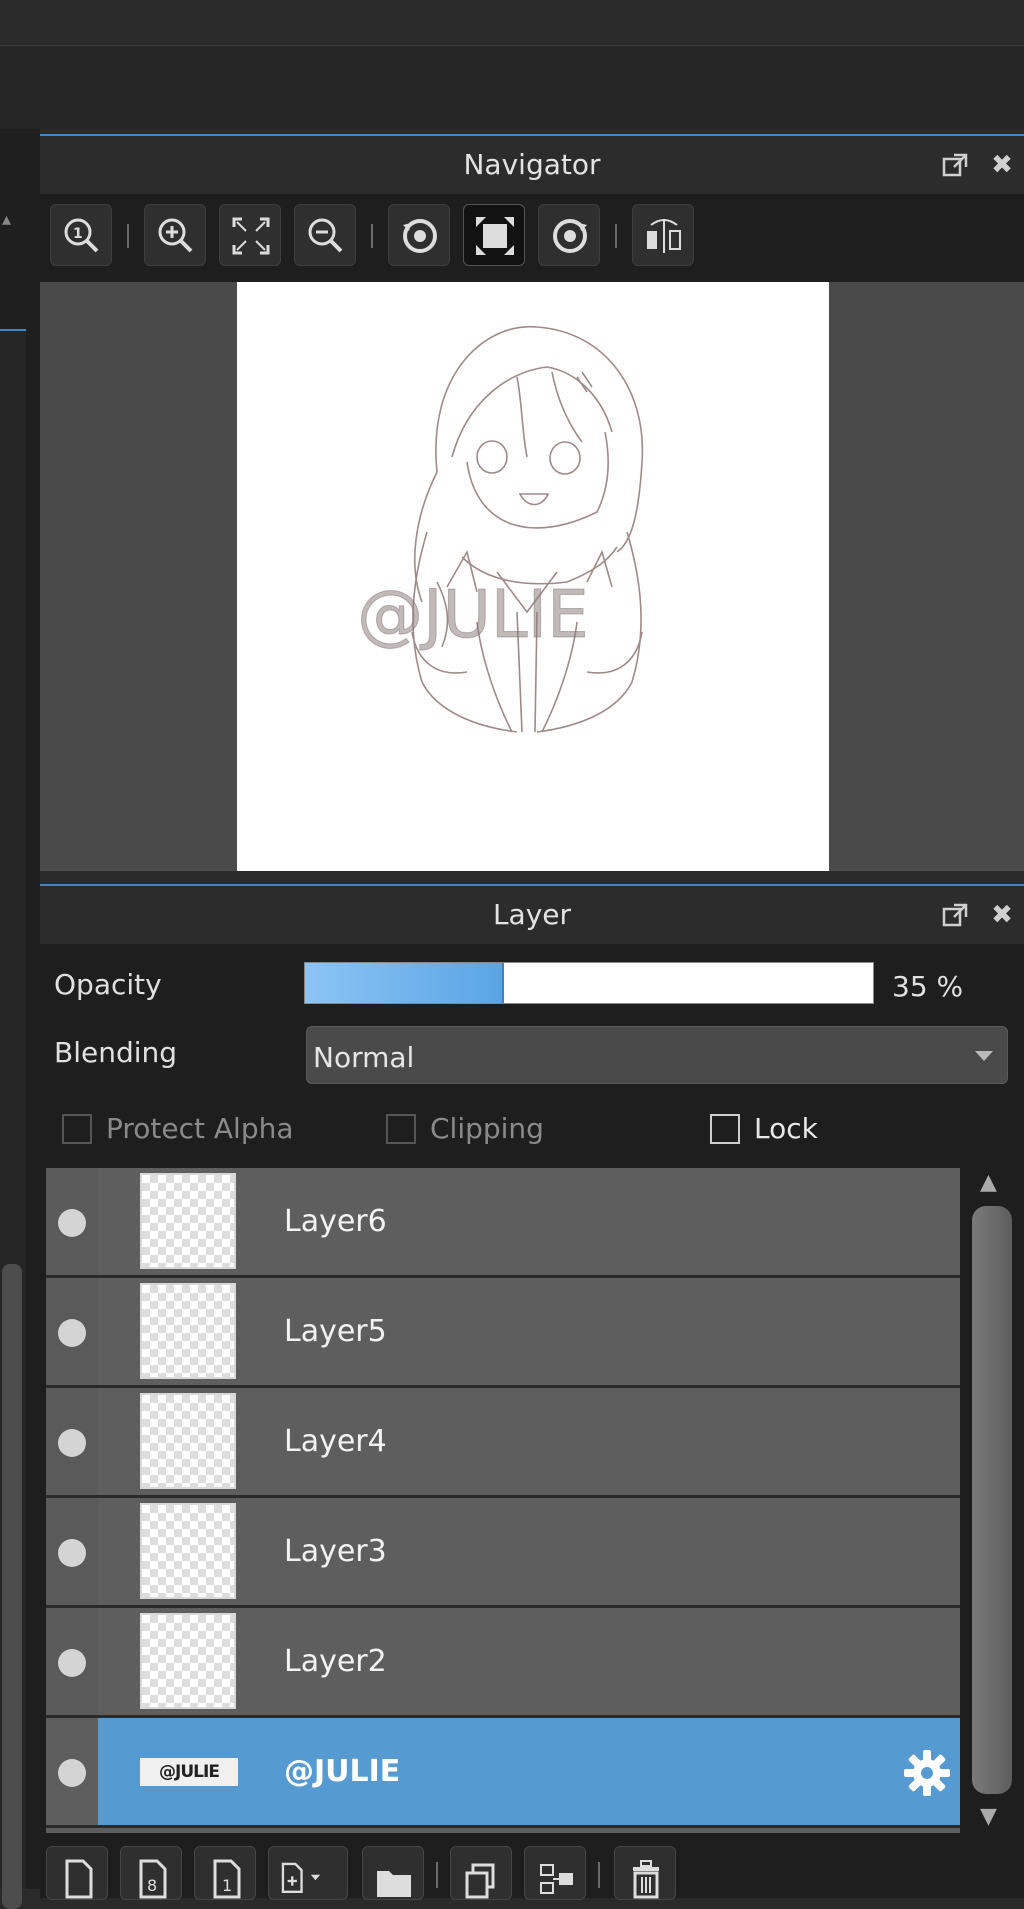 Image resolution: width=1024 pixels, height=1909 pixels. Describe the element at coordinates (512, 23) in the screenshot. I see `top-menu-bar` at that location.